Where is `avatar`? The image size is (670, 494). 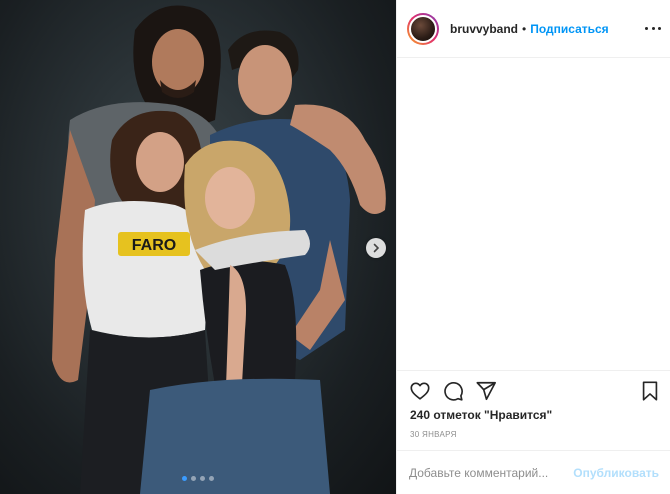
avatar is located at coordinates (423, 28).